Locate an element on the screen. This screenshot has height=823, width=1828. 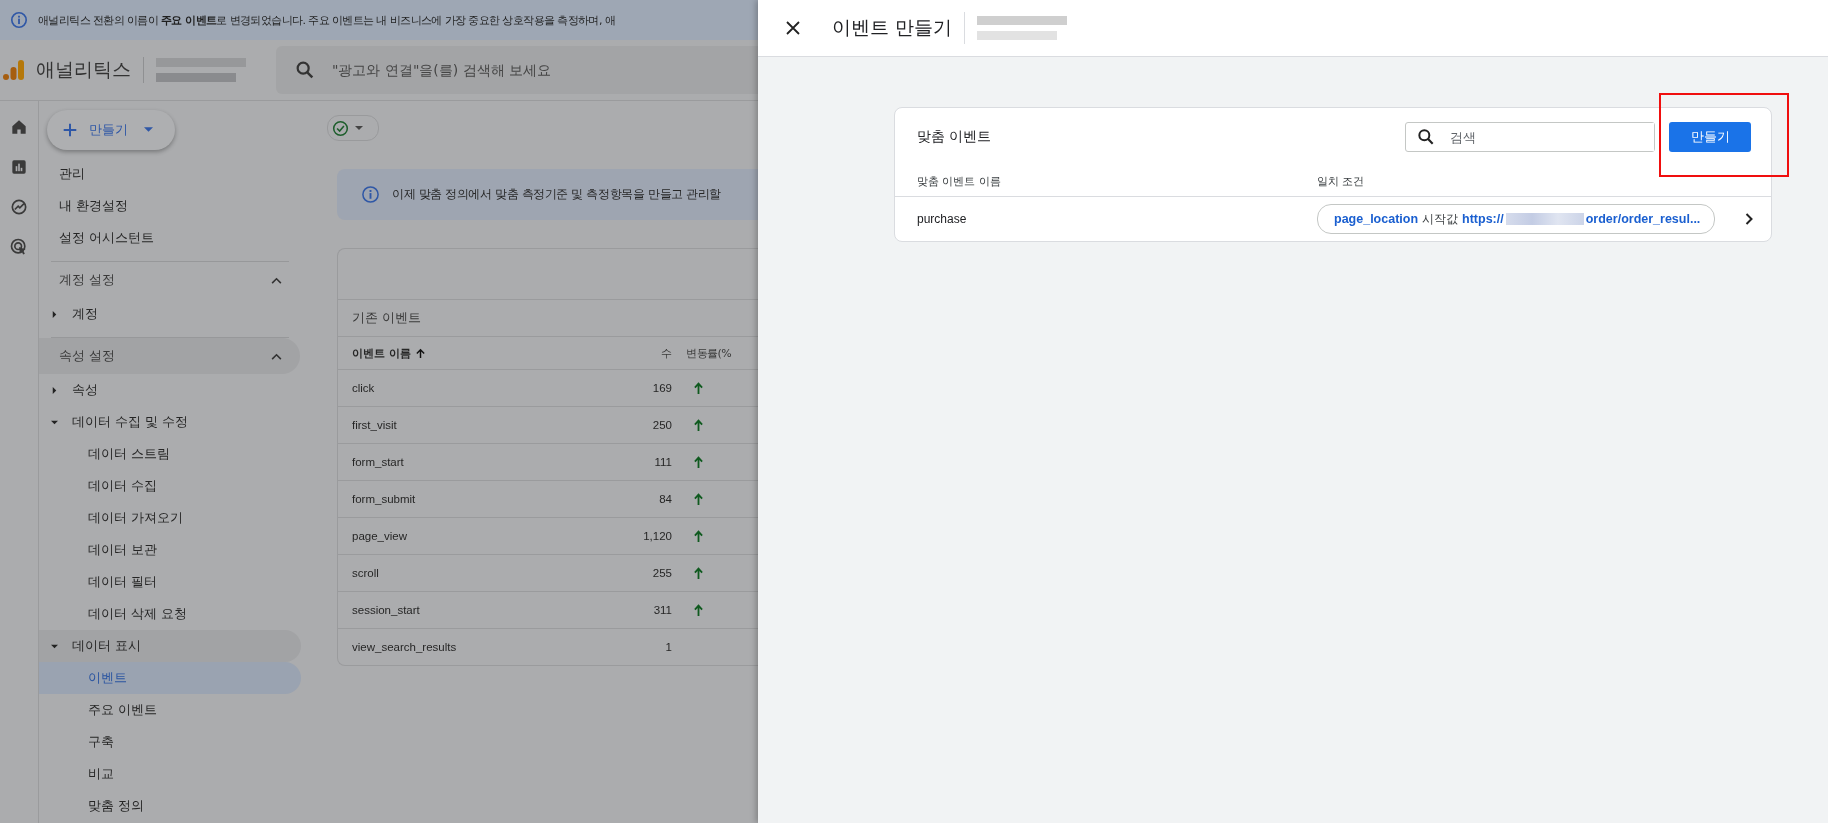
column-header: 맞춤 이벤트 이름 is located at coordinates (959, 181).